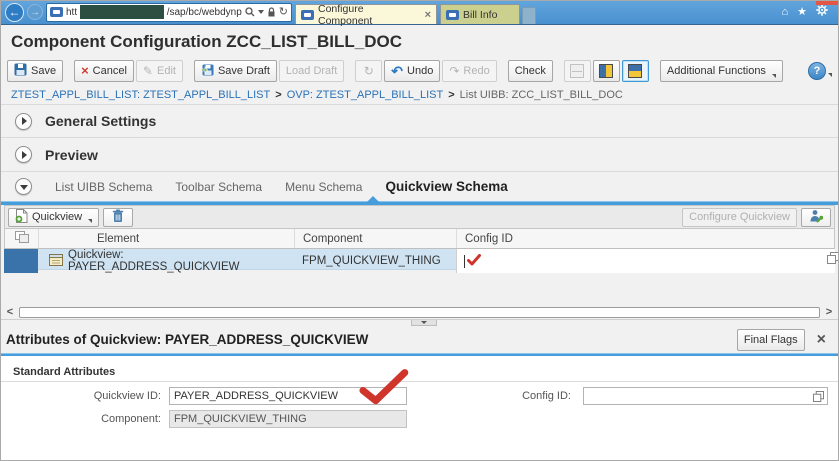 The width and height of the screenshot is (839, 461). Describe the element at coordinates (35, 70) in the screenshot. I see `save-button: Save` at that location.